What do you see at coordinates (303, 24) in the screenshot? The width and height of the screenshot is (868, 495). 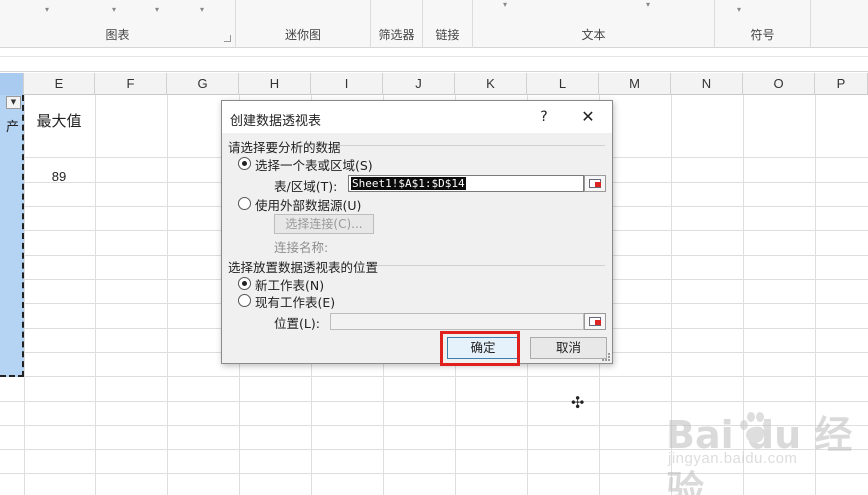 I see `ribbon-group-sparklines: 迷你图` at bounding box center [303, 24].